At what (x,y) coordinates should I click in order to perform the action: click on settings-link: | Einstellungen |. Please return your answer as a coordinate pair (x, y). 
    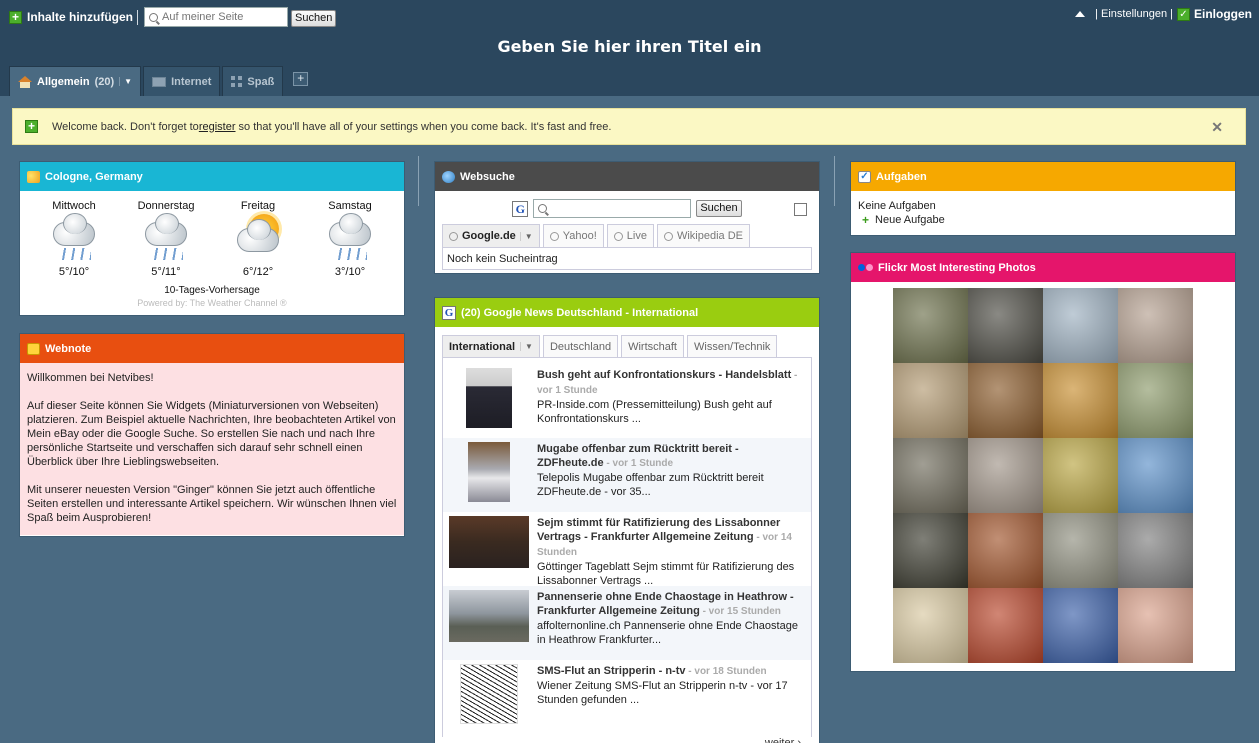
    Looking at the image, I should click on (1134, 14).